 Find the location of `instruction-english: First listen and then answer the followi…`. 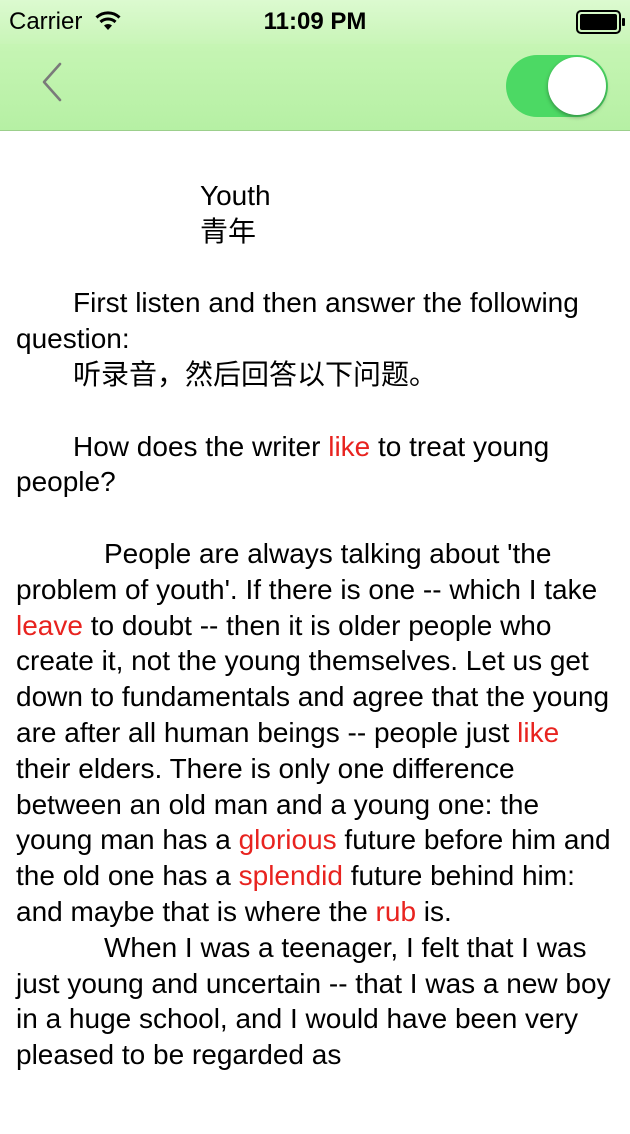

instruction-english: First listen and then answer the followi… is located at coordinates (297, 321).